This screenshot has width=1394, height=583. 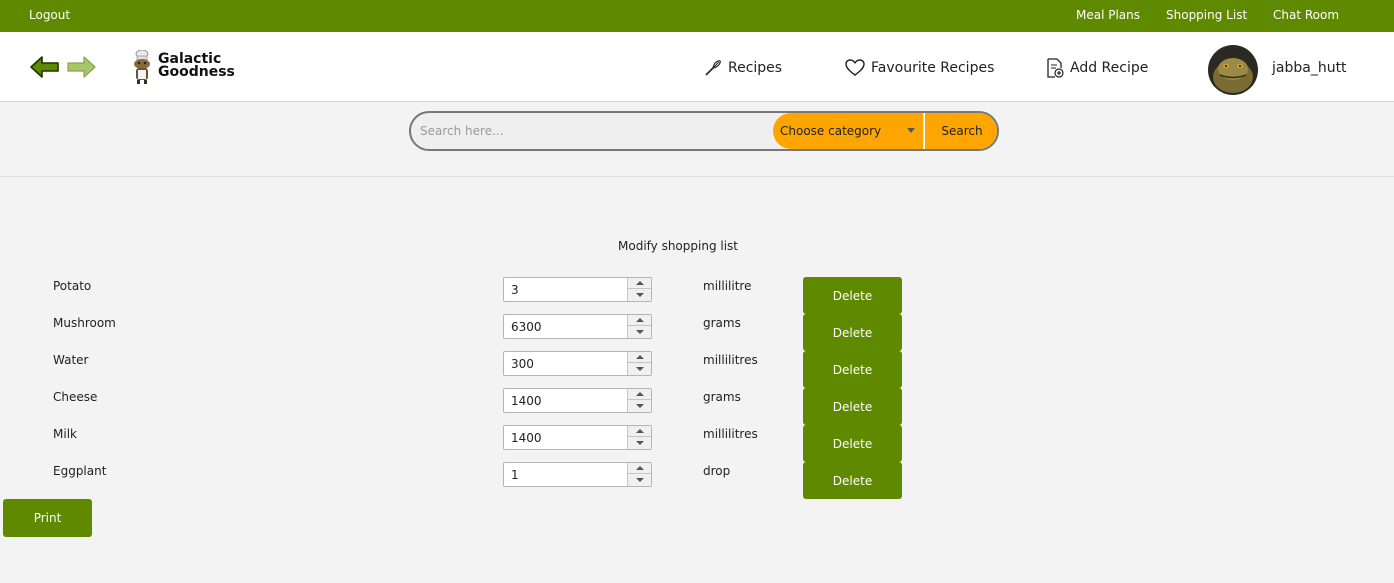 What do you see at coordinates (1306, 15) in the screenshot?
I see `chat-room-link: Chat Room` at bounding box center [1306, 15].